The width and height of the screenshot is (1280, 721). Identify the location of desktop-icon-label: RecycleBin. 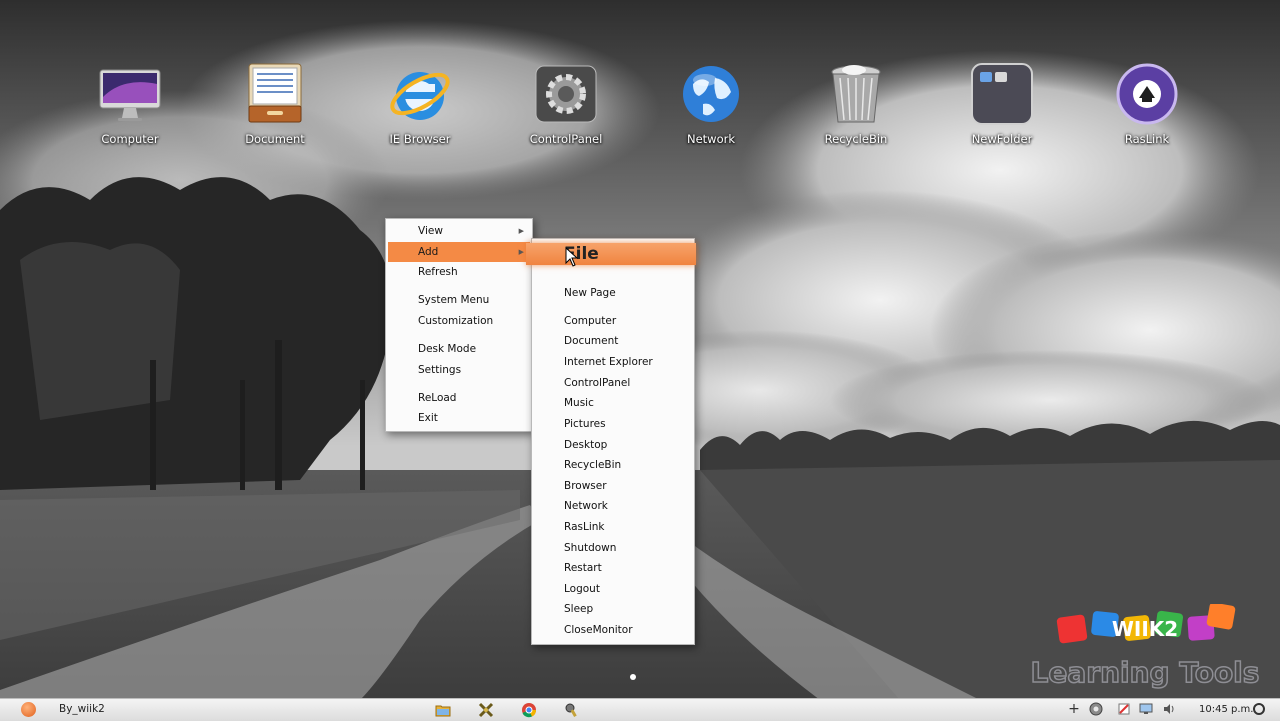
(856, 139).